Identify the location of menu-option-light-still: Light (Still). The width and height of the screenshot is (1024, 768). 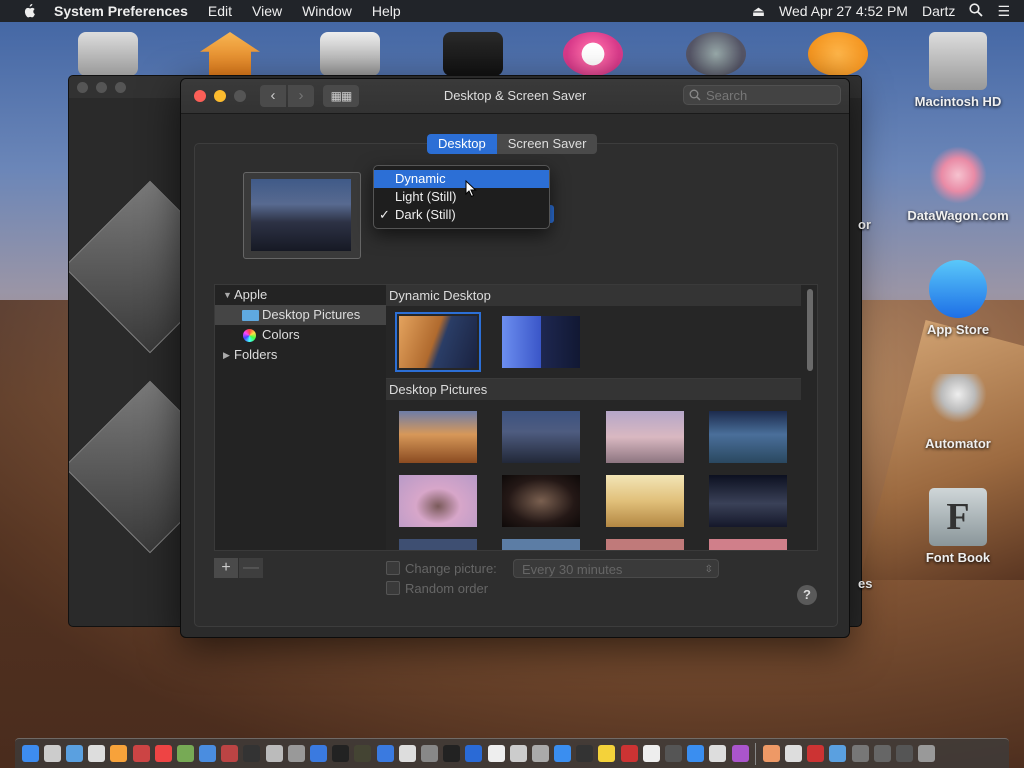
(461, 197).